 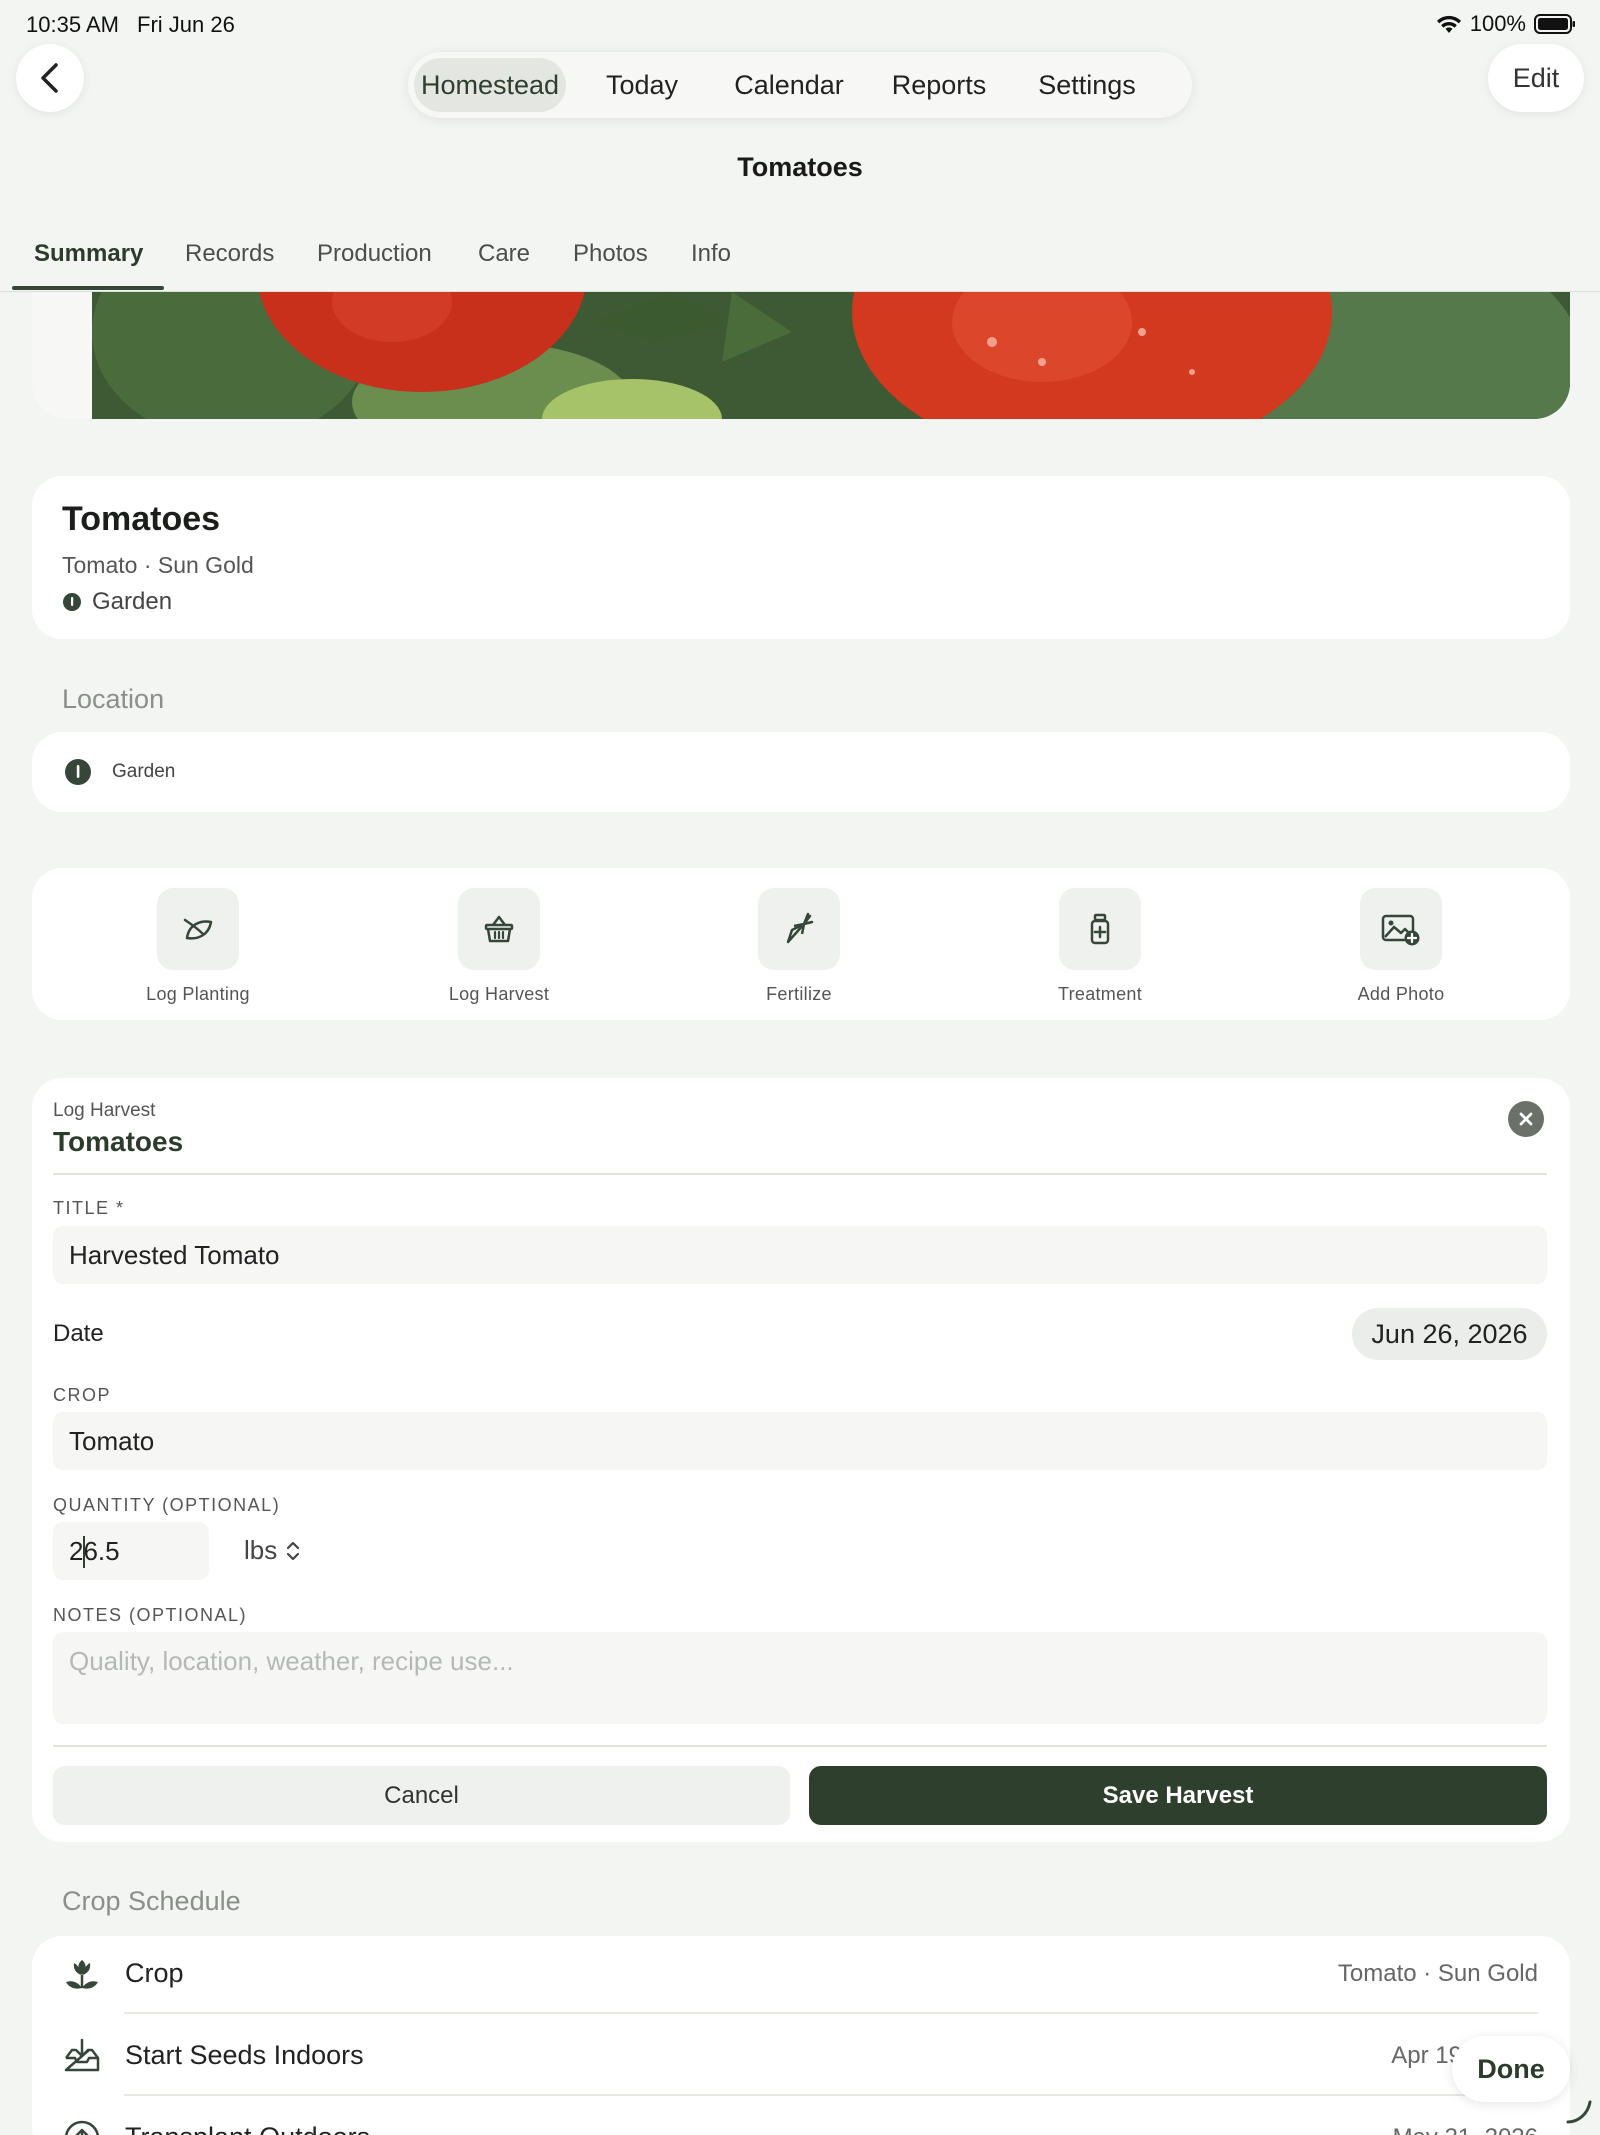 I want to click on resize-handle-icon, so click(x=1579, y=2111).